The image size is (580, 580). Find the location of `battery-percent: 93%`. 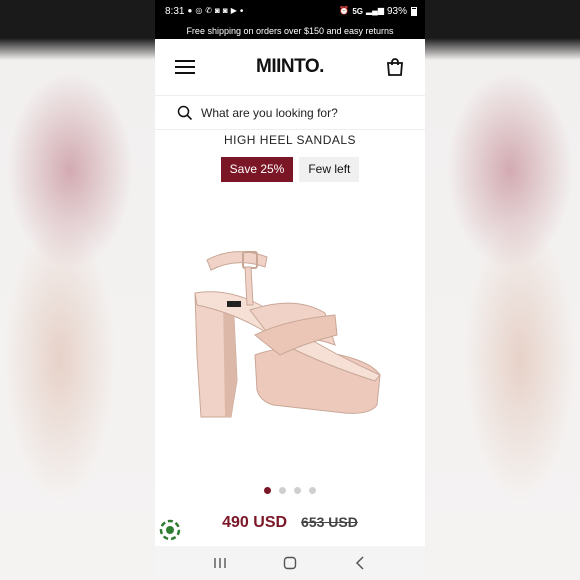

battery-percent: 93% is located at coordinates (396, 11).